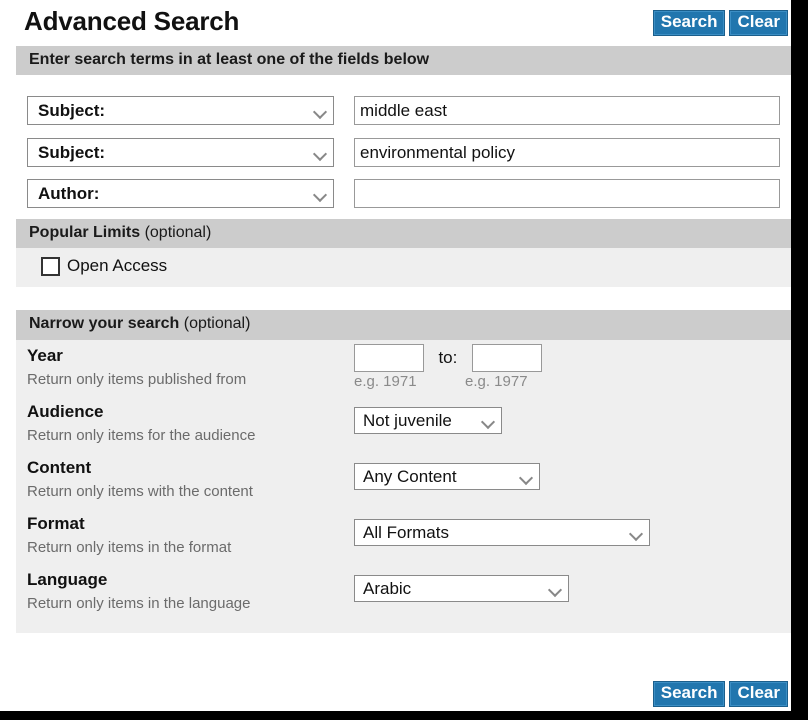 The image size is (808, 720). Describe the element at coordinates (389, 358) in the screenshot. I see `year-from-input` at that location.